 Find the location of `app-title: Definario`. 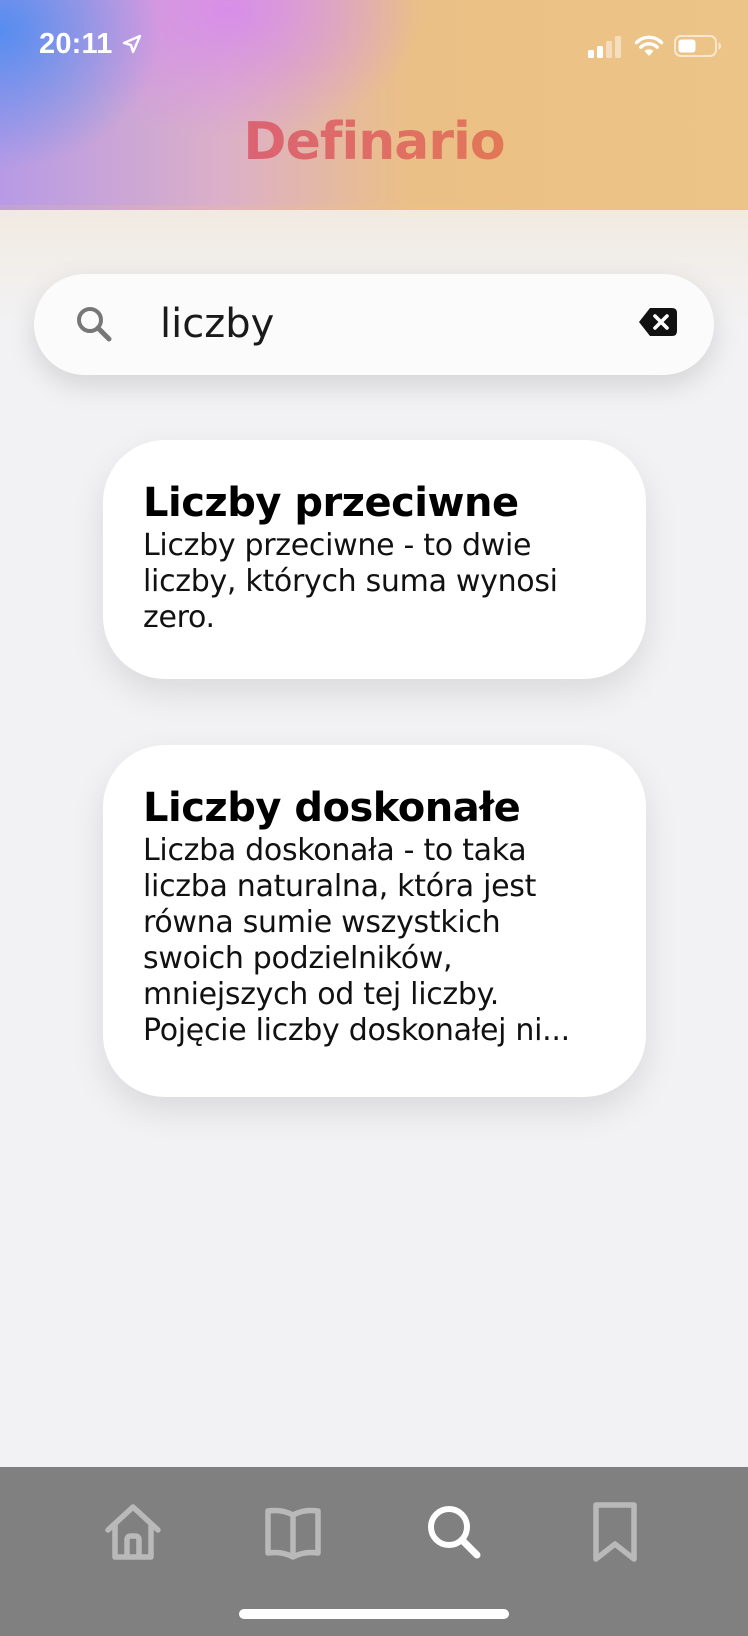

app-title: Definario is located at coordinates (374, 142).